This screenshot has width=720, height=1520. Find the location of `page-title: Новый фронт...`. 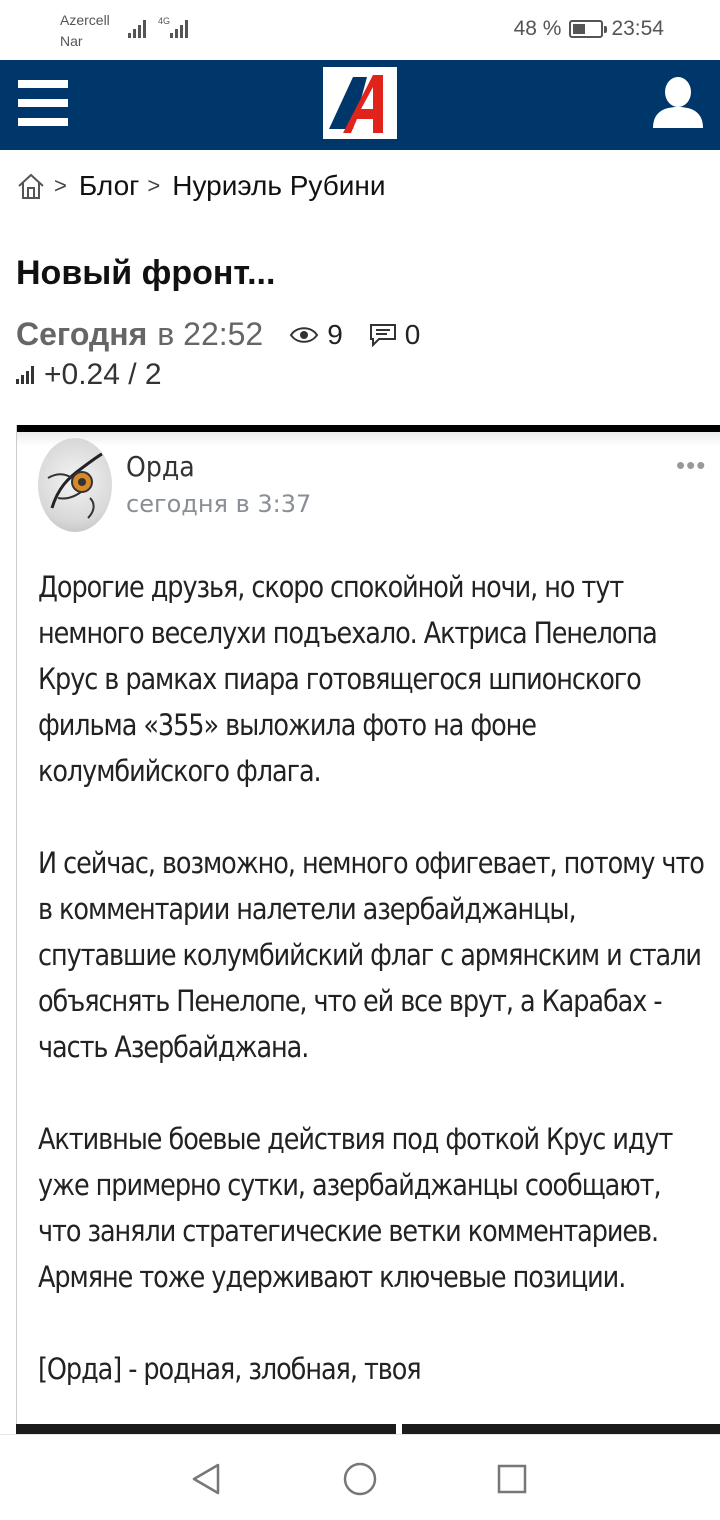

page-title: Новый фронт... is located at coordinates (146, 273).